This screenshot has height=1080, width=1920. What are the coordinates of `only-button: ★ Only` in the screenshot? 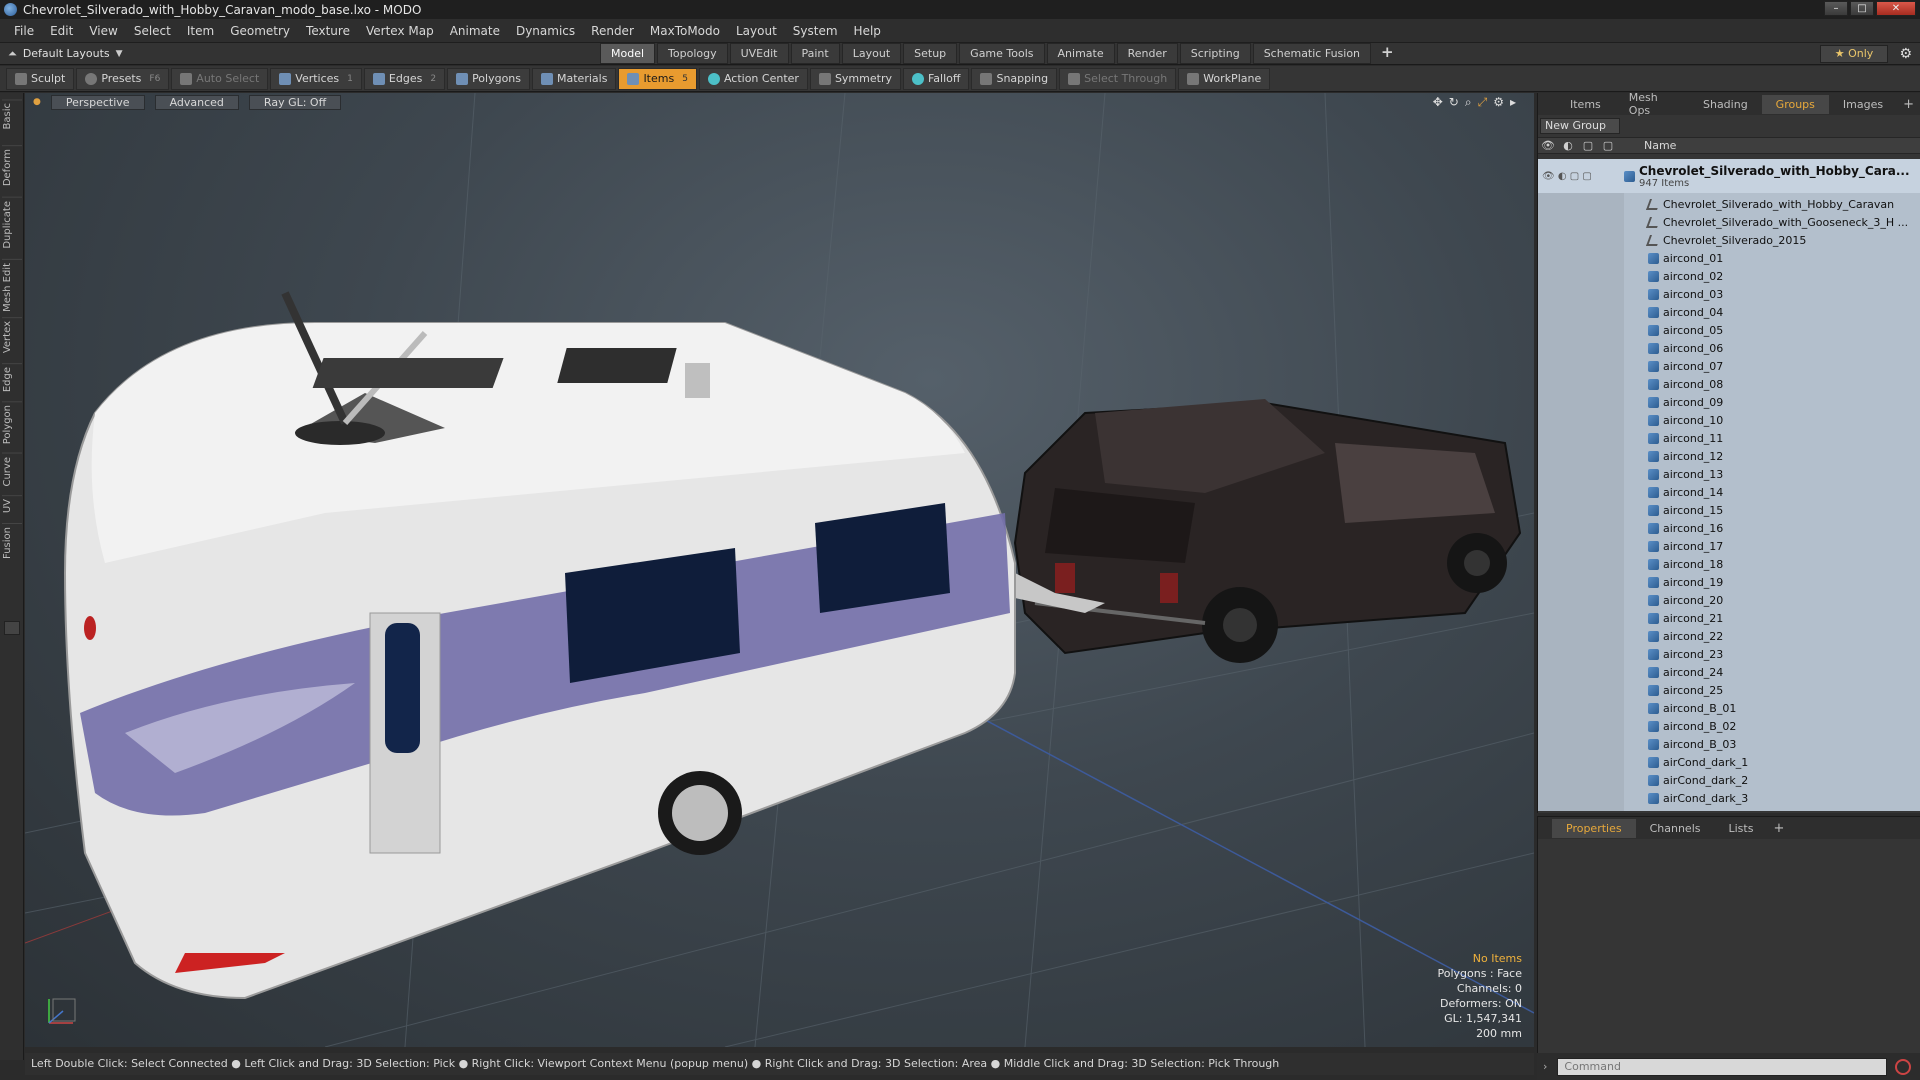 It's located at (1854, 54).